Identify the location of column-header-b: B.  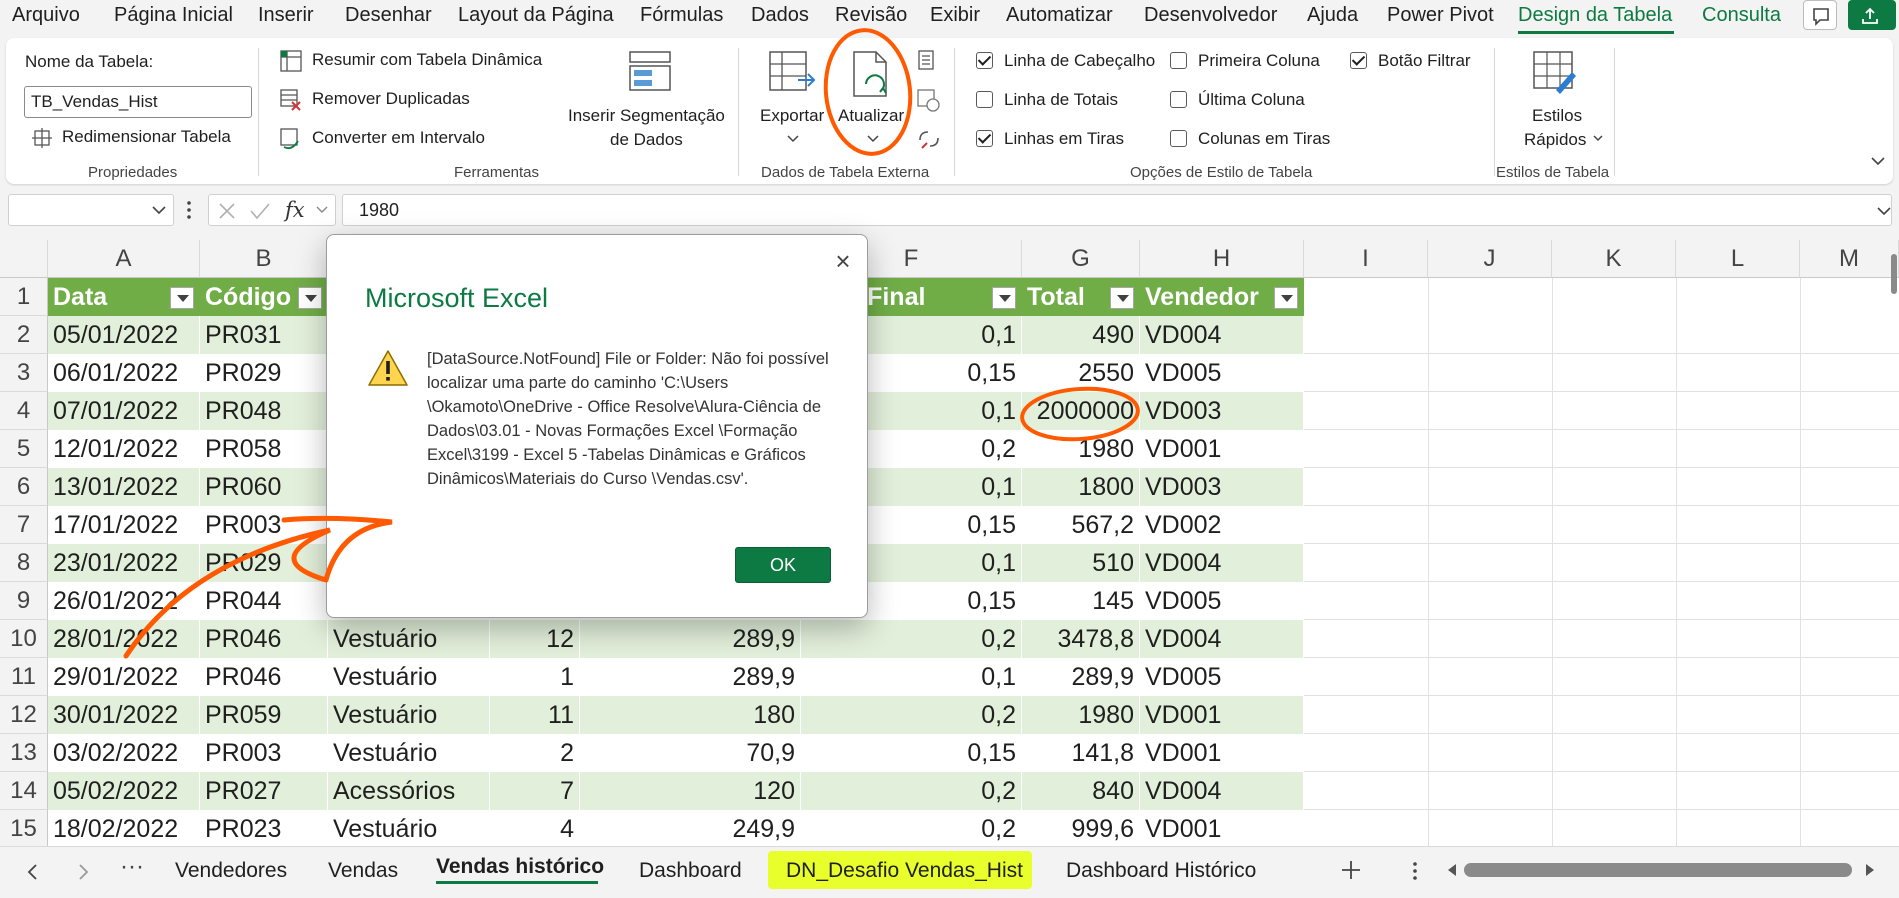
(264, 259).